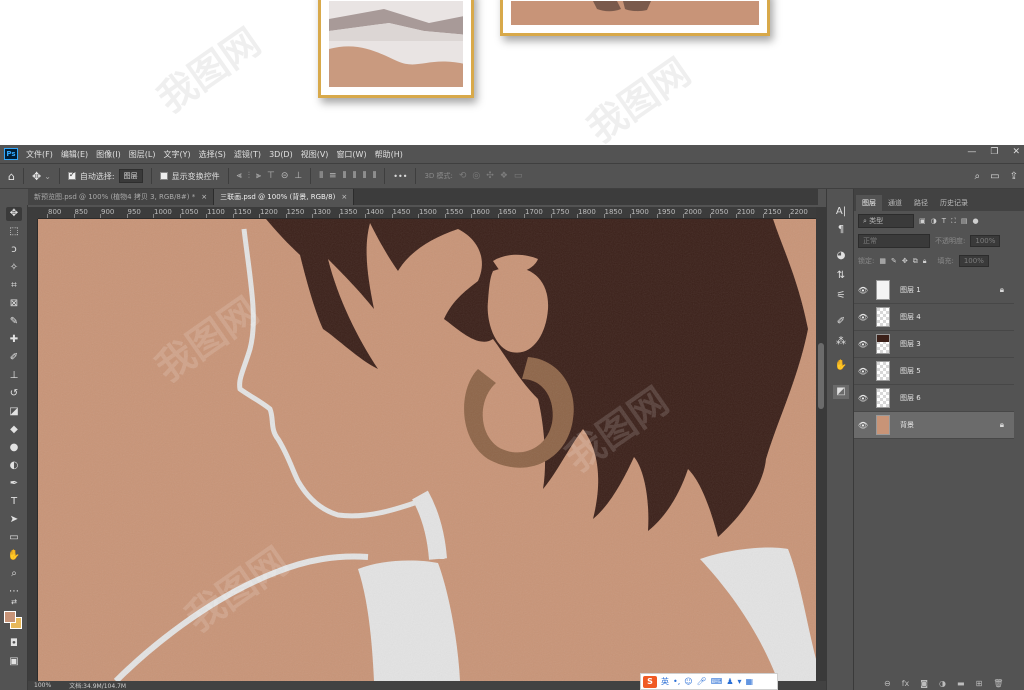 The height and width of the screenshot is (690, 1024). Describe the element at coordinates (702, 681) in the screenshot. I see `microphone-icon: 🎤︎` at that location.